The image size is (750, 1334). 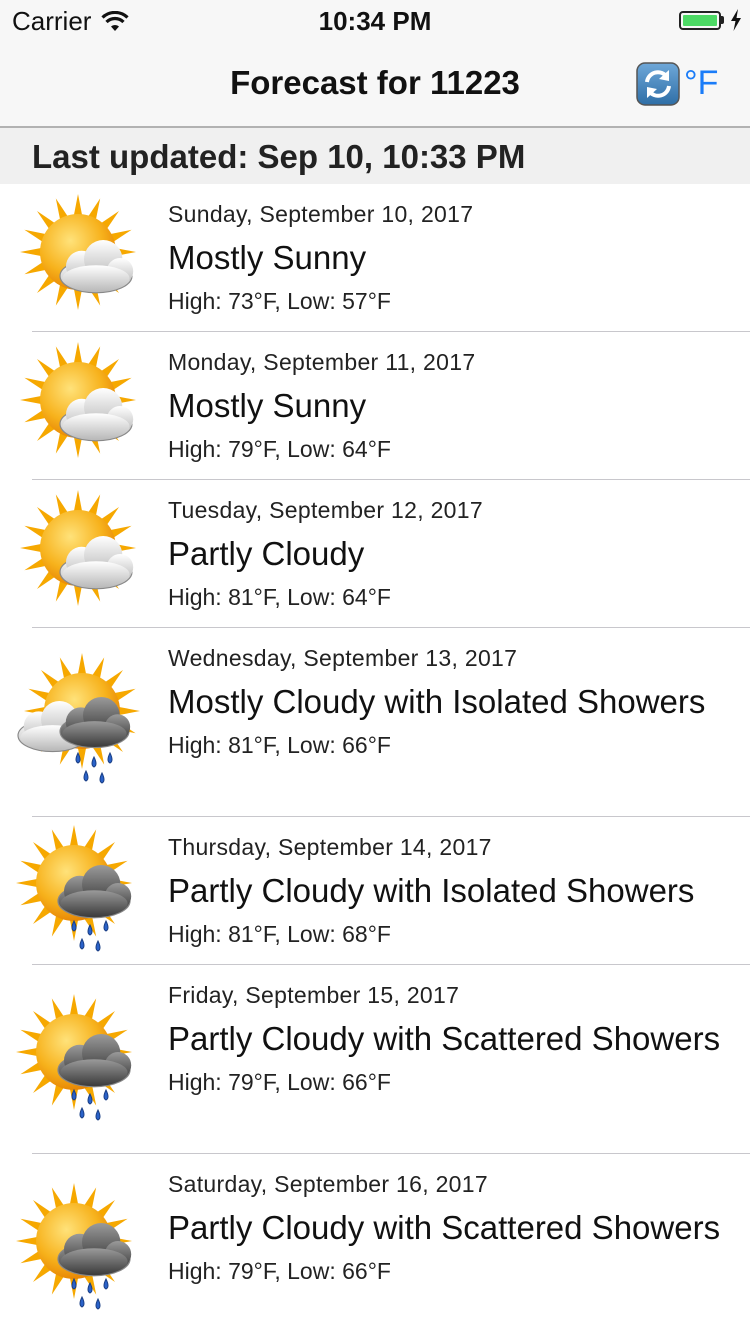 What do you see at coordinates (325, 510) in the screenshot?
I see `forecast-date: Tuesday, September 12, 2017` at bounding box center [325, 510].